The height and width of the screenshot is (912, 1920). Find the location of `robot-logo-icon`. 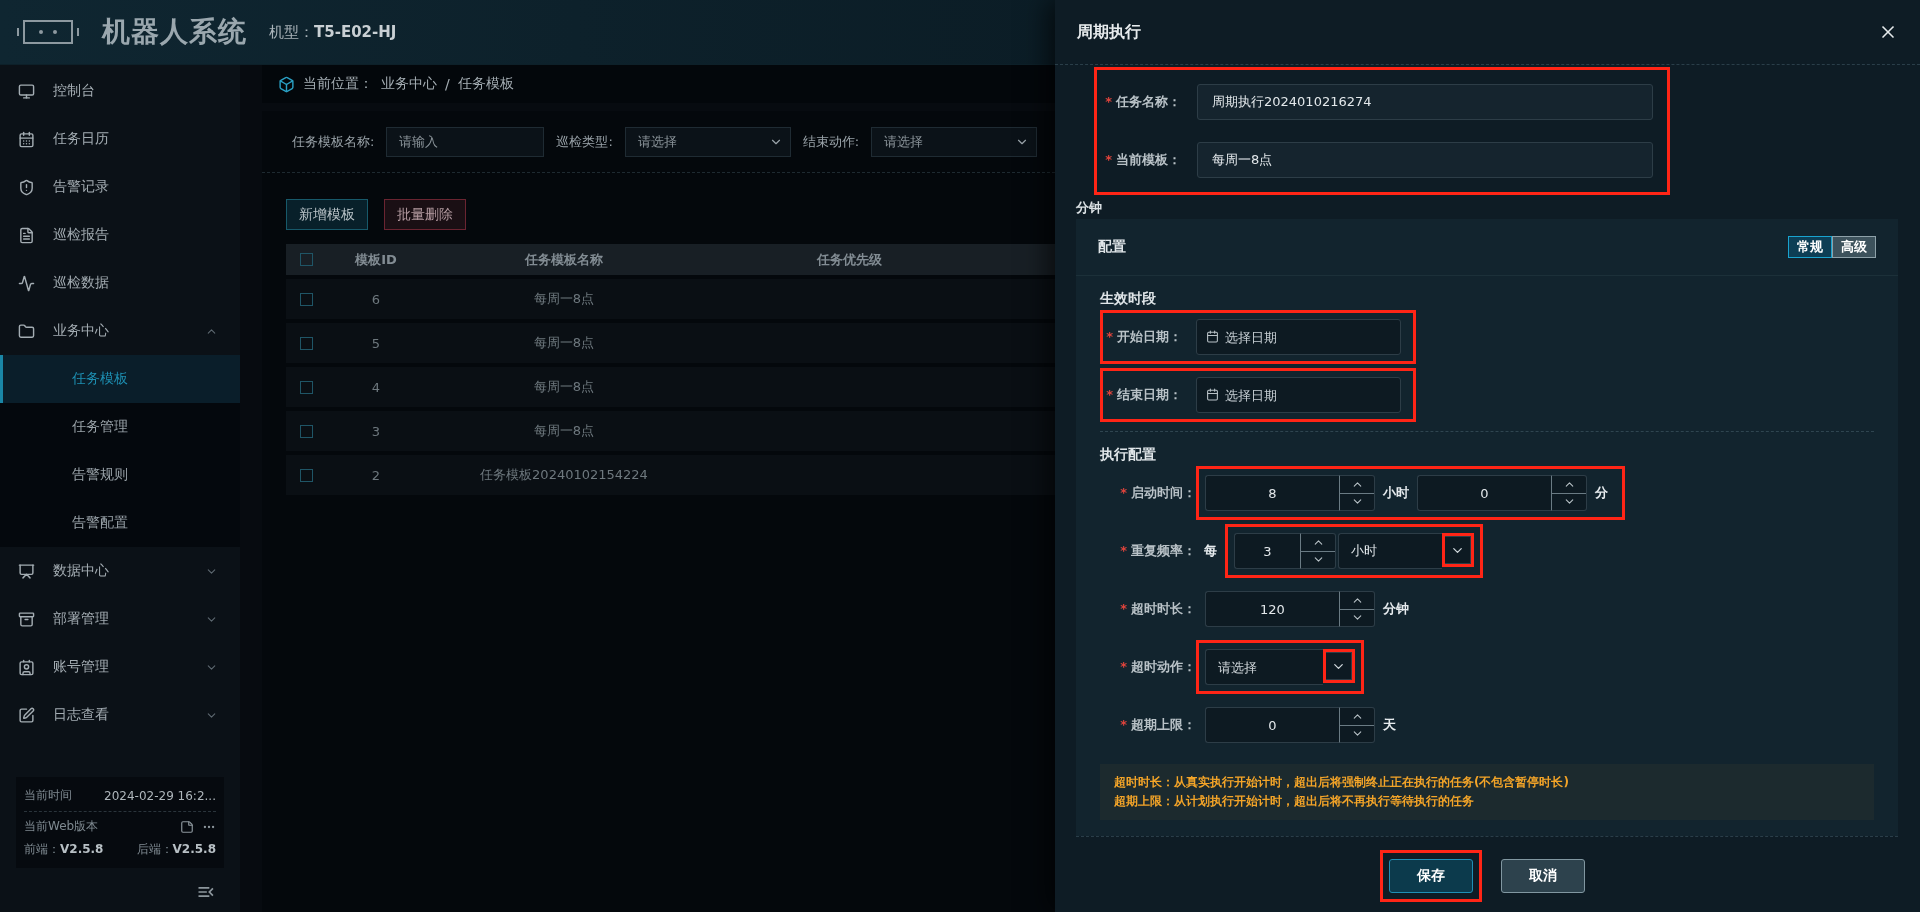

robot-logo-icon is located at coordinates (48, 32).